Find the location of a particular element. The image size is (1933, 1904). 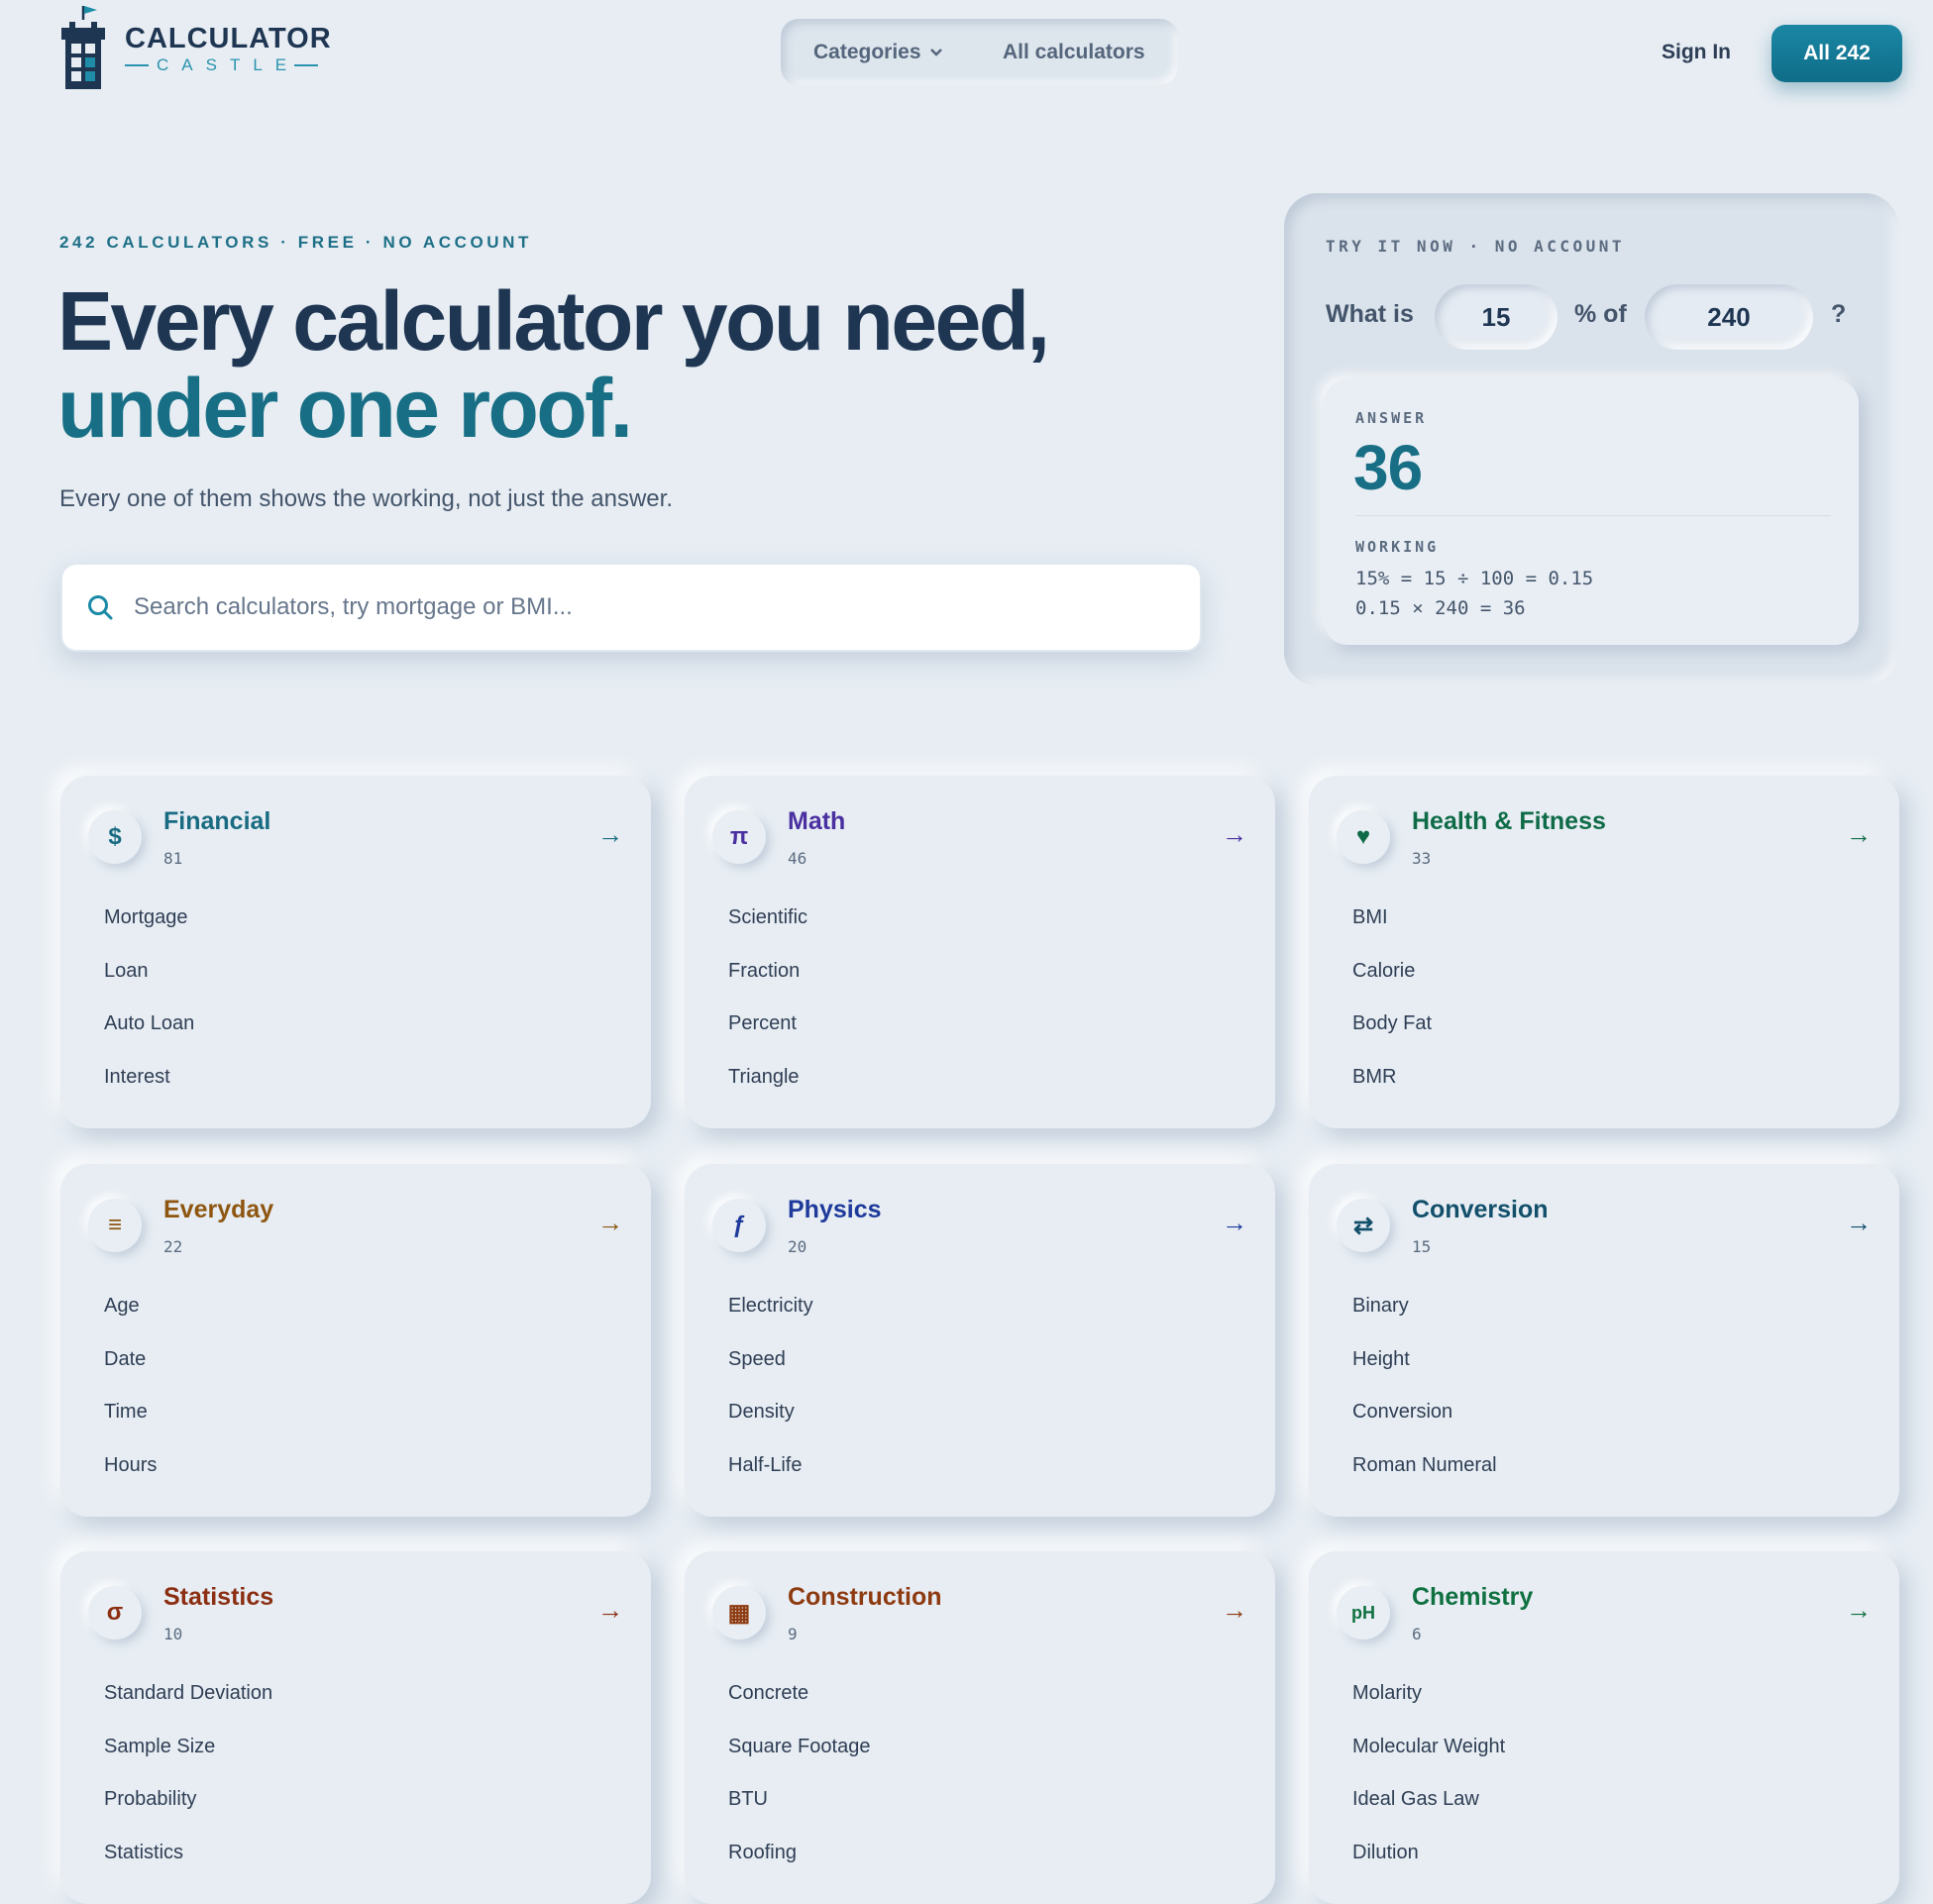

calculator-link: Statistics is located at coordinates (188, 1868).